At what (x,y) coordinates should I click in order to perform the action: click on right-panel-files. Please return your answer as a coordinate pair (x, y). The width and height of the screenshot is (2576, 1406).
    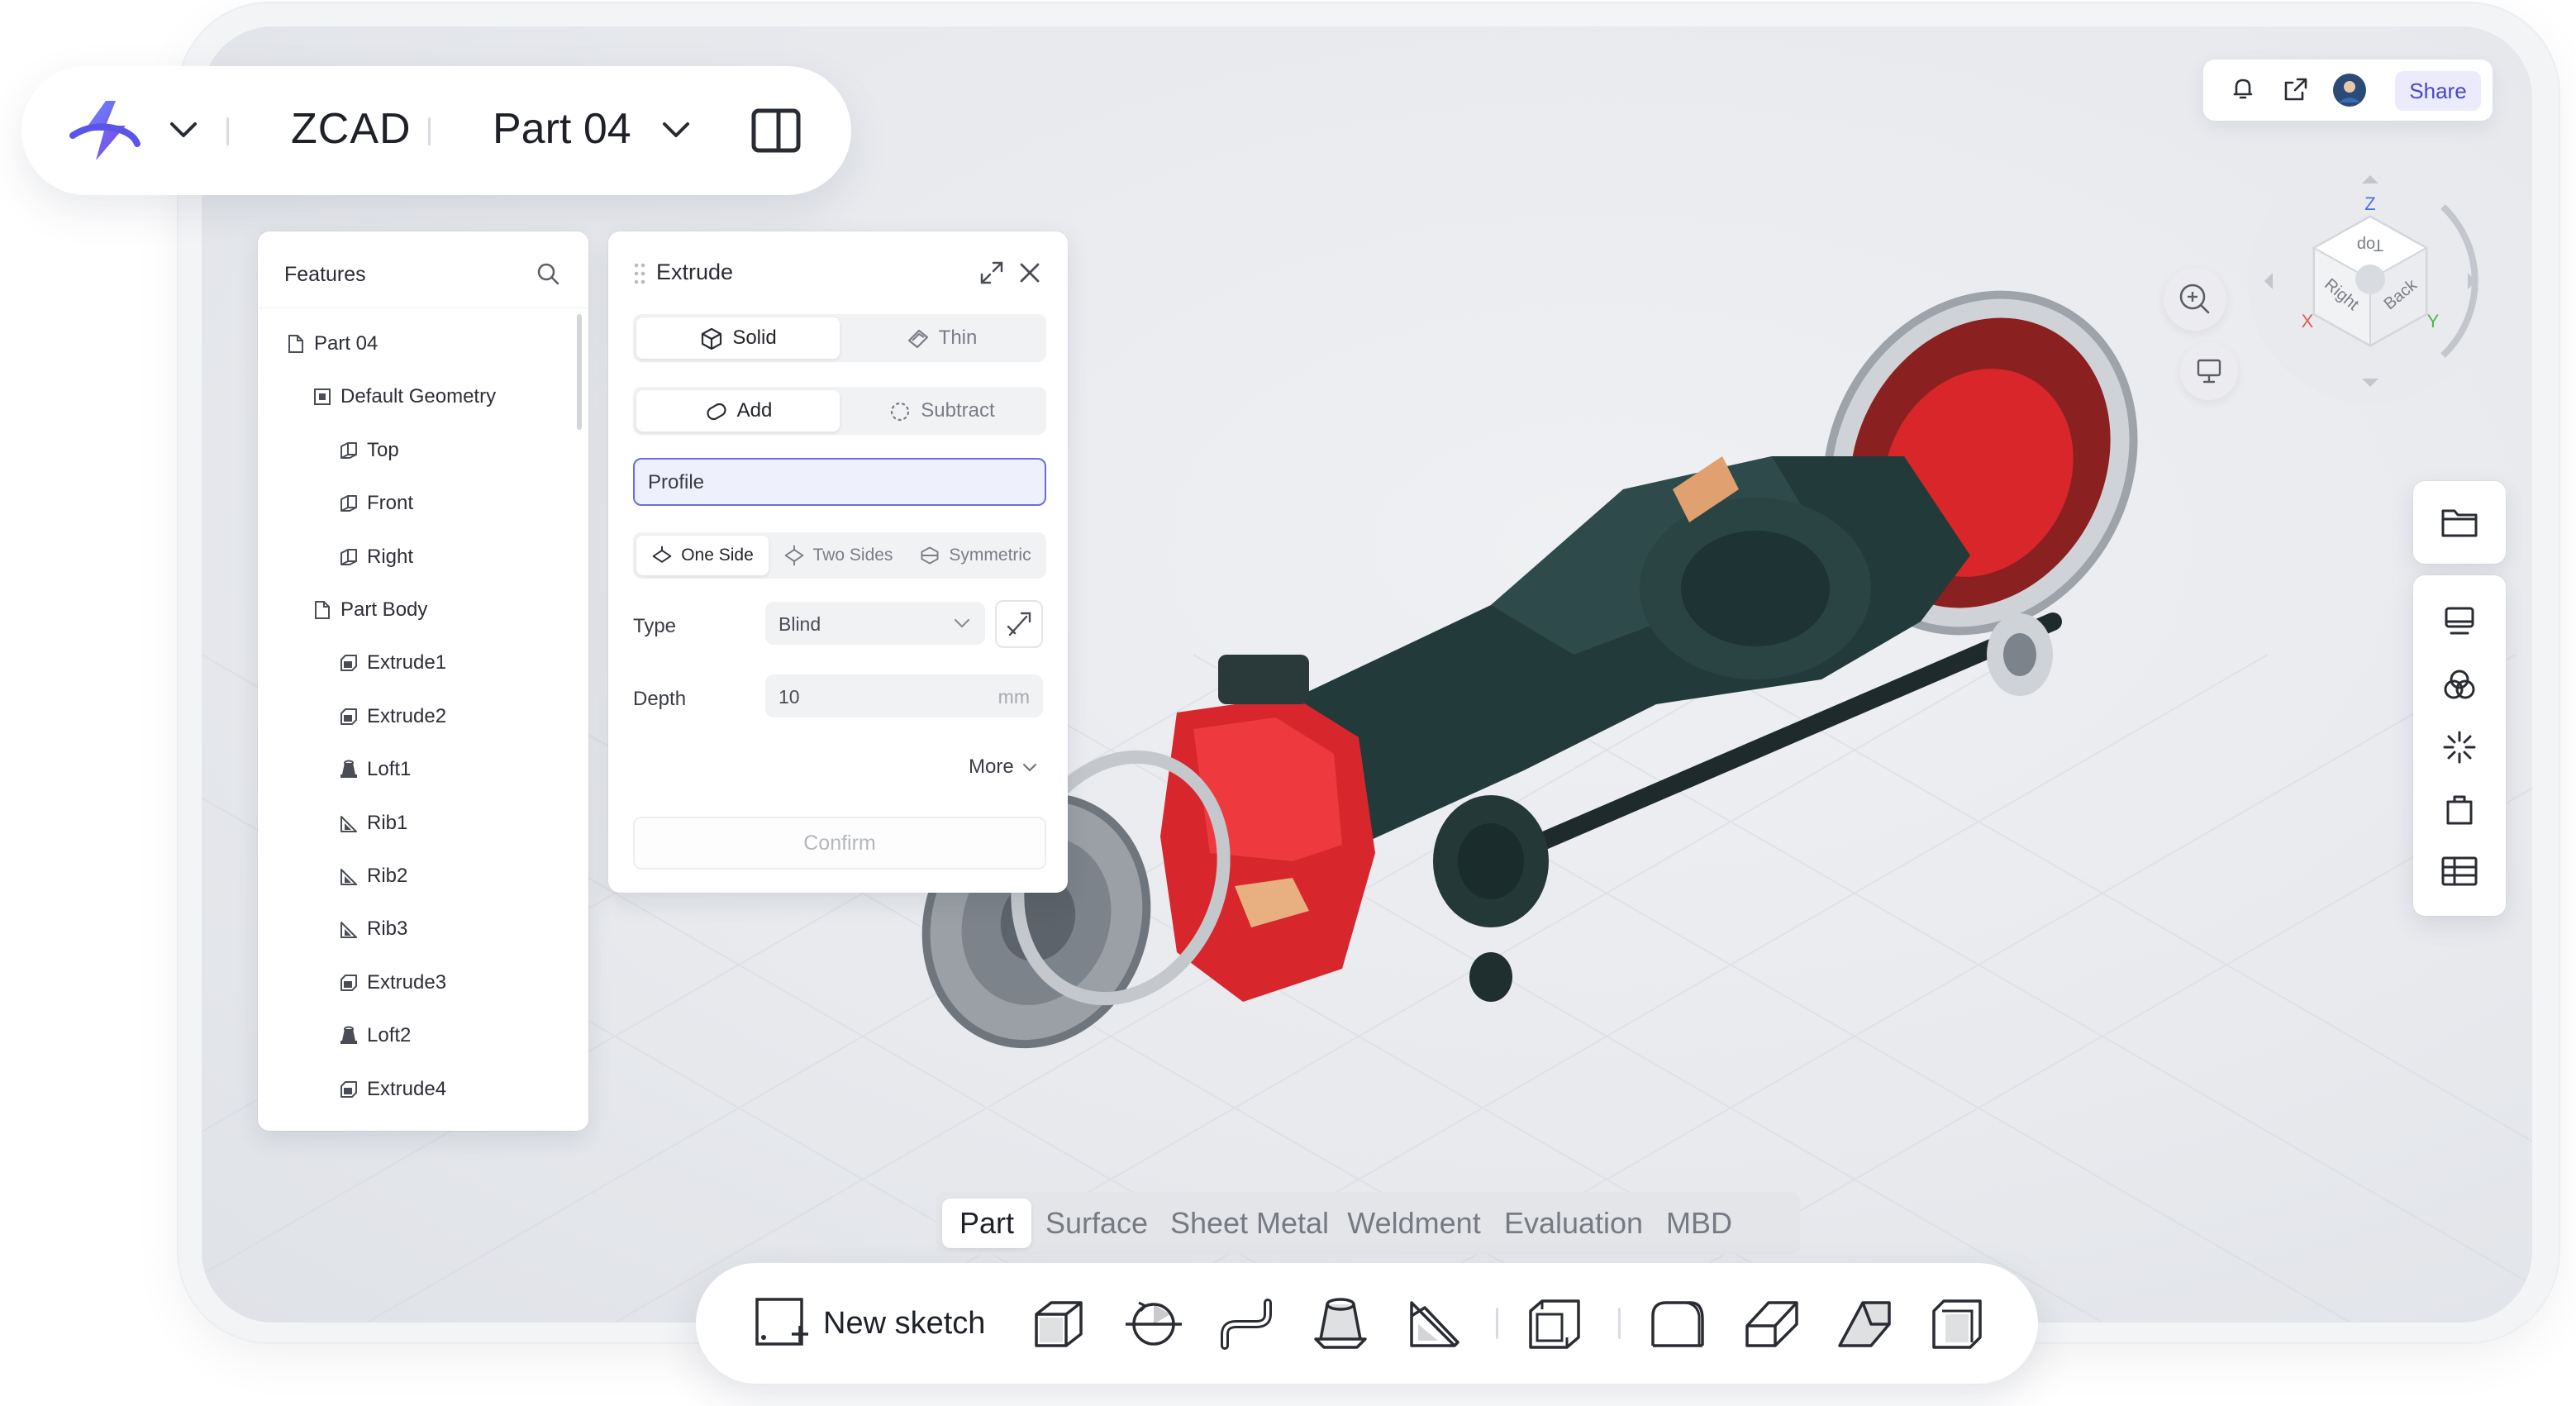
    Looking at the image, I should click on (2460, 522).